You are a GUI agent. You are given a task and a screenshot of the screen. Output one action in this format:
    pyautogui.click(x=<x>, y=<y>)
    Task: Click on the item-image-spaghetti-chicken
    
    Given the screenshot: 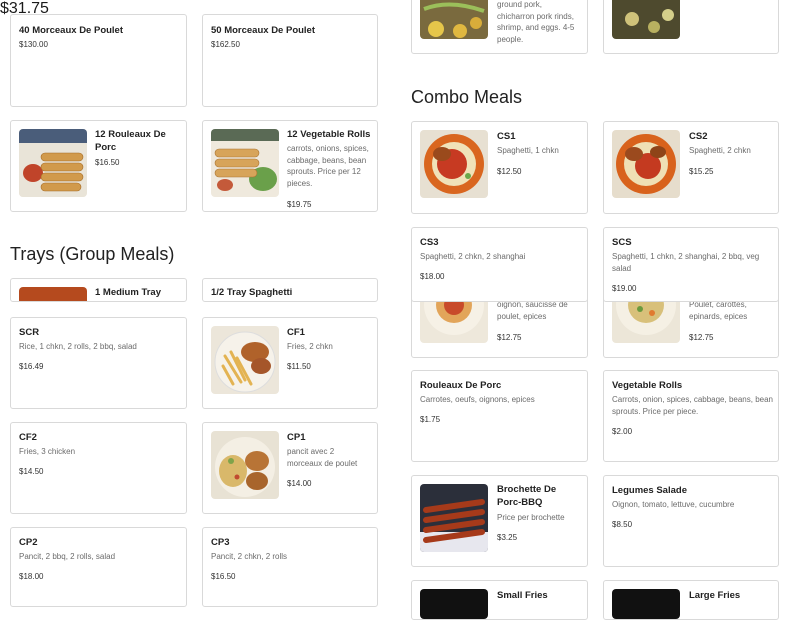 What is the action you would take?
    pyautogui.click(x=454, y=164)
    